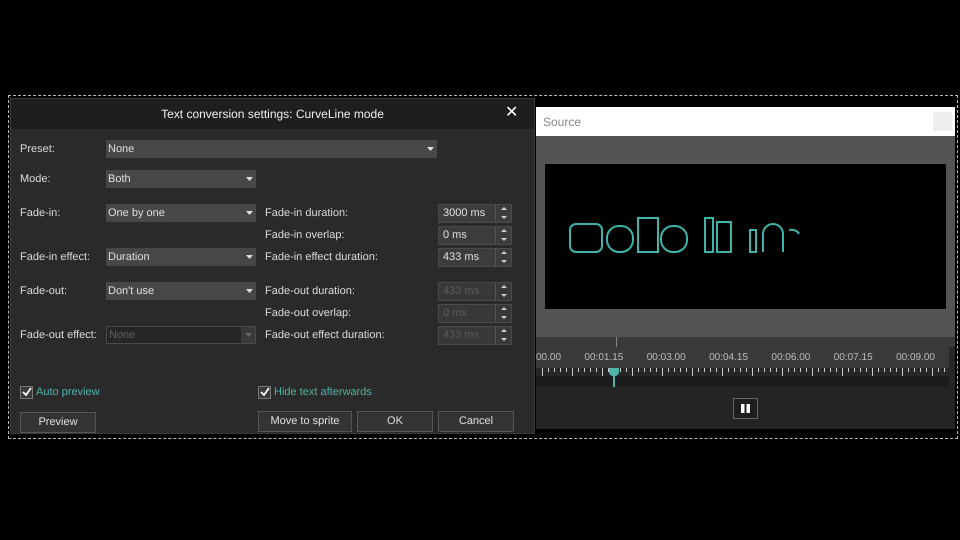  I want to click on dialog-button: Cancel, so click(476, 421).